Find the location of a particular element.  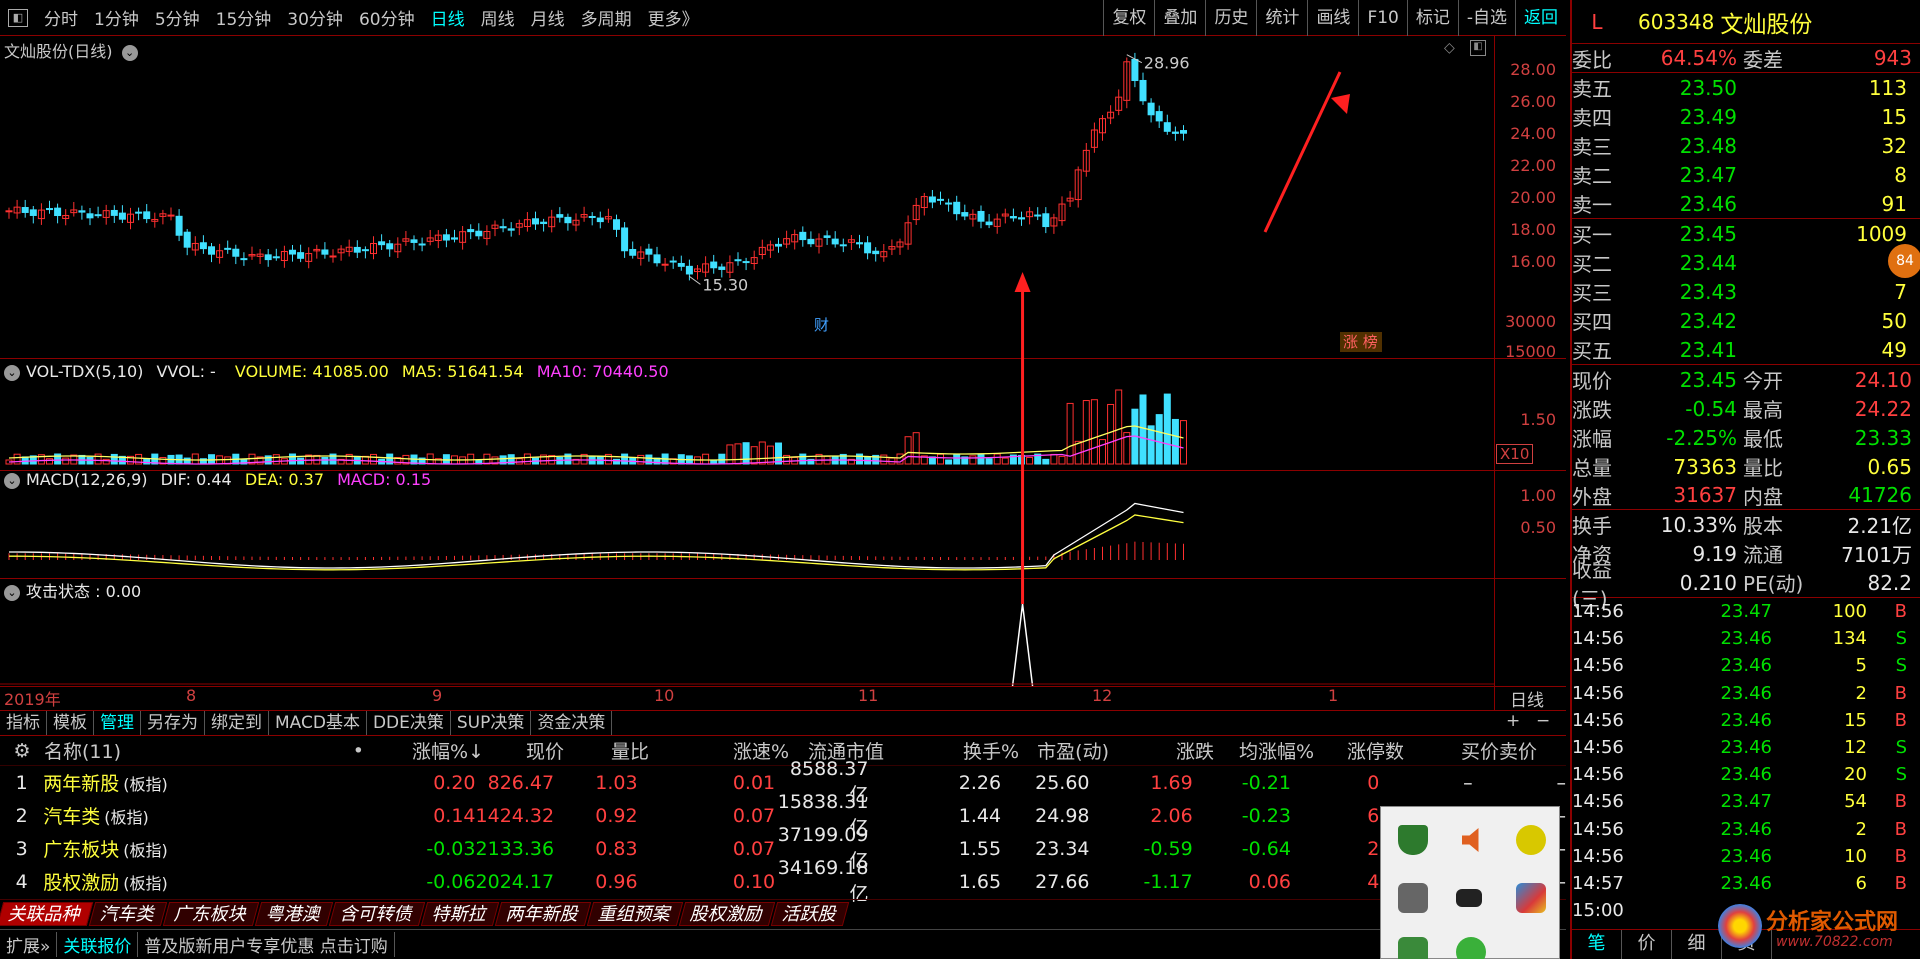

column-header: 涨跌 is located at coordinates (1161, 750).